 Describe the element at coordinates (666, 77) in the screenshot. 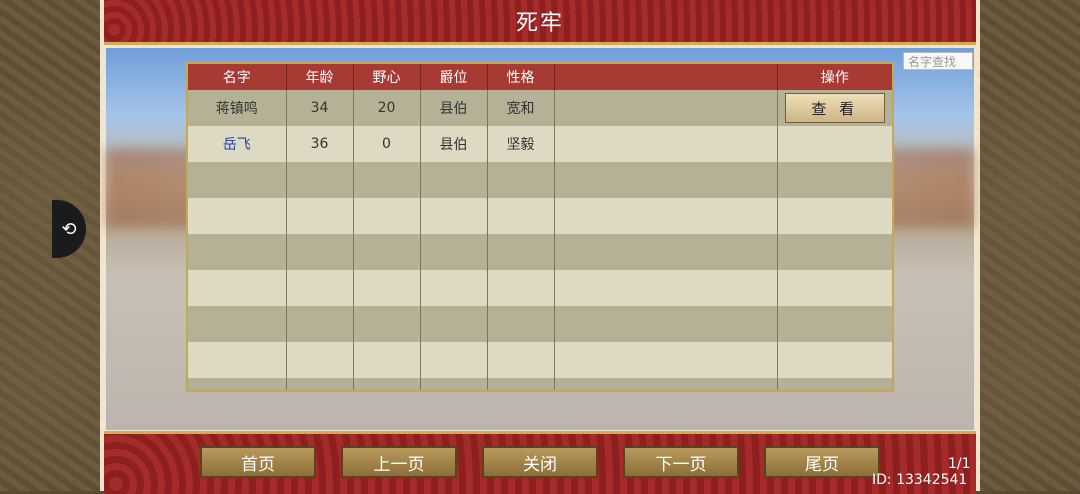

I see `header-blank` at that location.